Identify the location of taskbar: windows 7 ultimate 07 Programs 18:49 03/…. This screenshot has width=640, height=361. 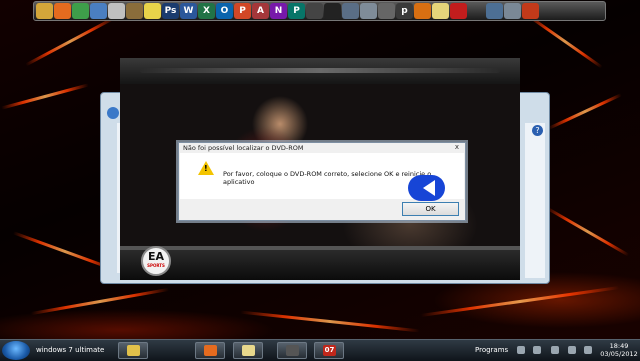
(320, 350).